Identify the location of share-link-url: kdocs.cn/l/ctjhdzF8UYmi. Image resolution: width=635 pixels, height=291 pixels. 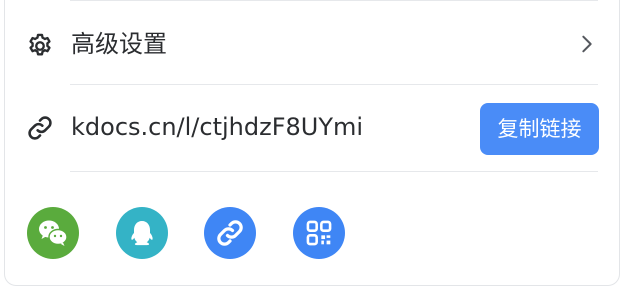
(217, 127).